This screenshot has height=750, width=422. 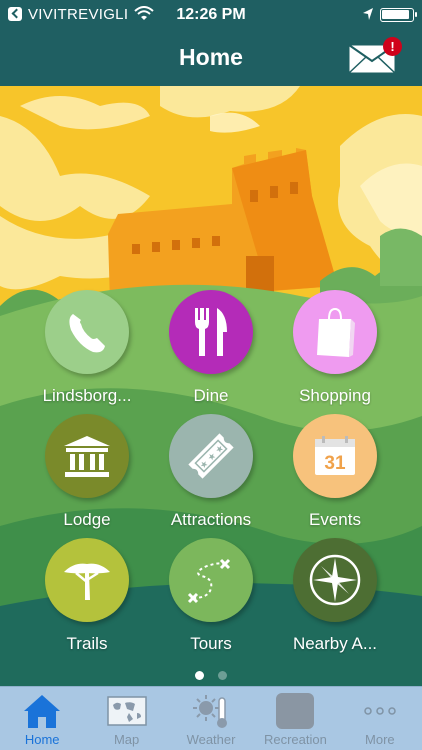 I want to click on tab-label: Weather, so click(x=211, y=739).